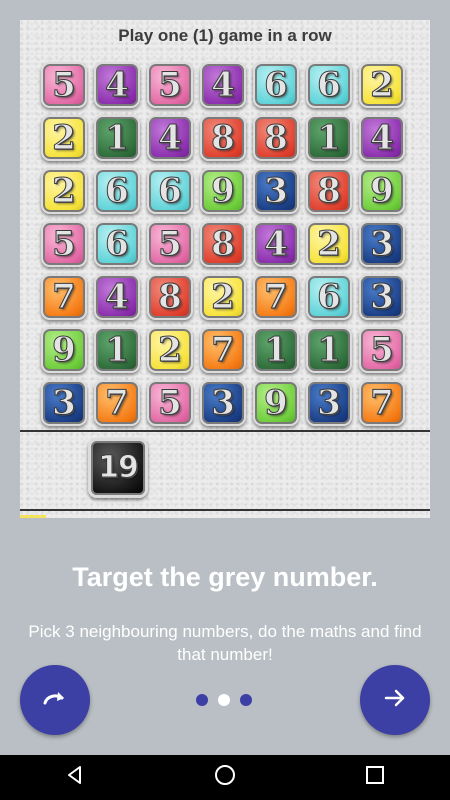 This screenshot has height=800, width=450. I want to click on recents-square-icon, so click(375, 777).